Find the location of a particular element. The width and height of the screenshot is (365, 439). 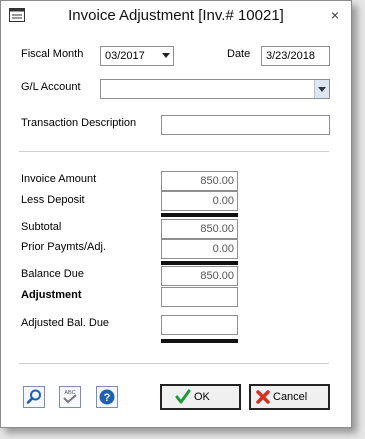

ok-button: OK is located at coordinates (200, 397).